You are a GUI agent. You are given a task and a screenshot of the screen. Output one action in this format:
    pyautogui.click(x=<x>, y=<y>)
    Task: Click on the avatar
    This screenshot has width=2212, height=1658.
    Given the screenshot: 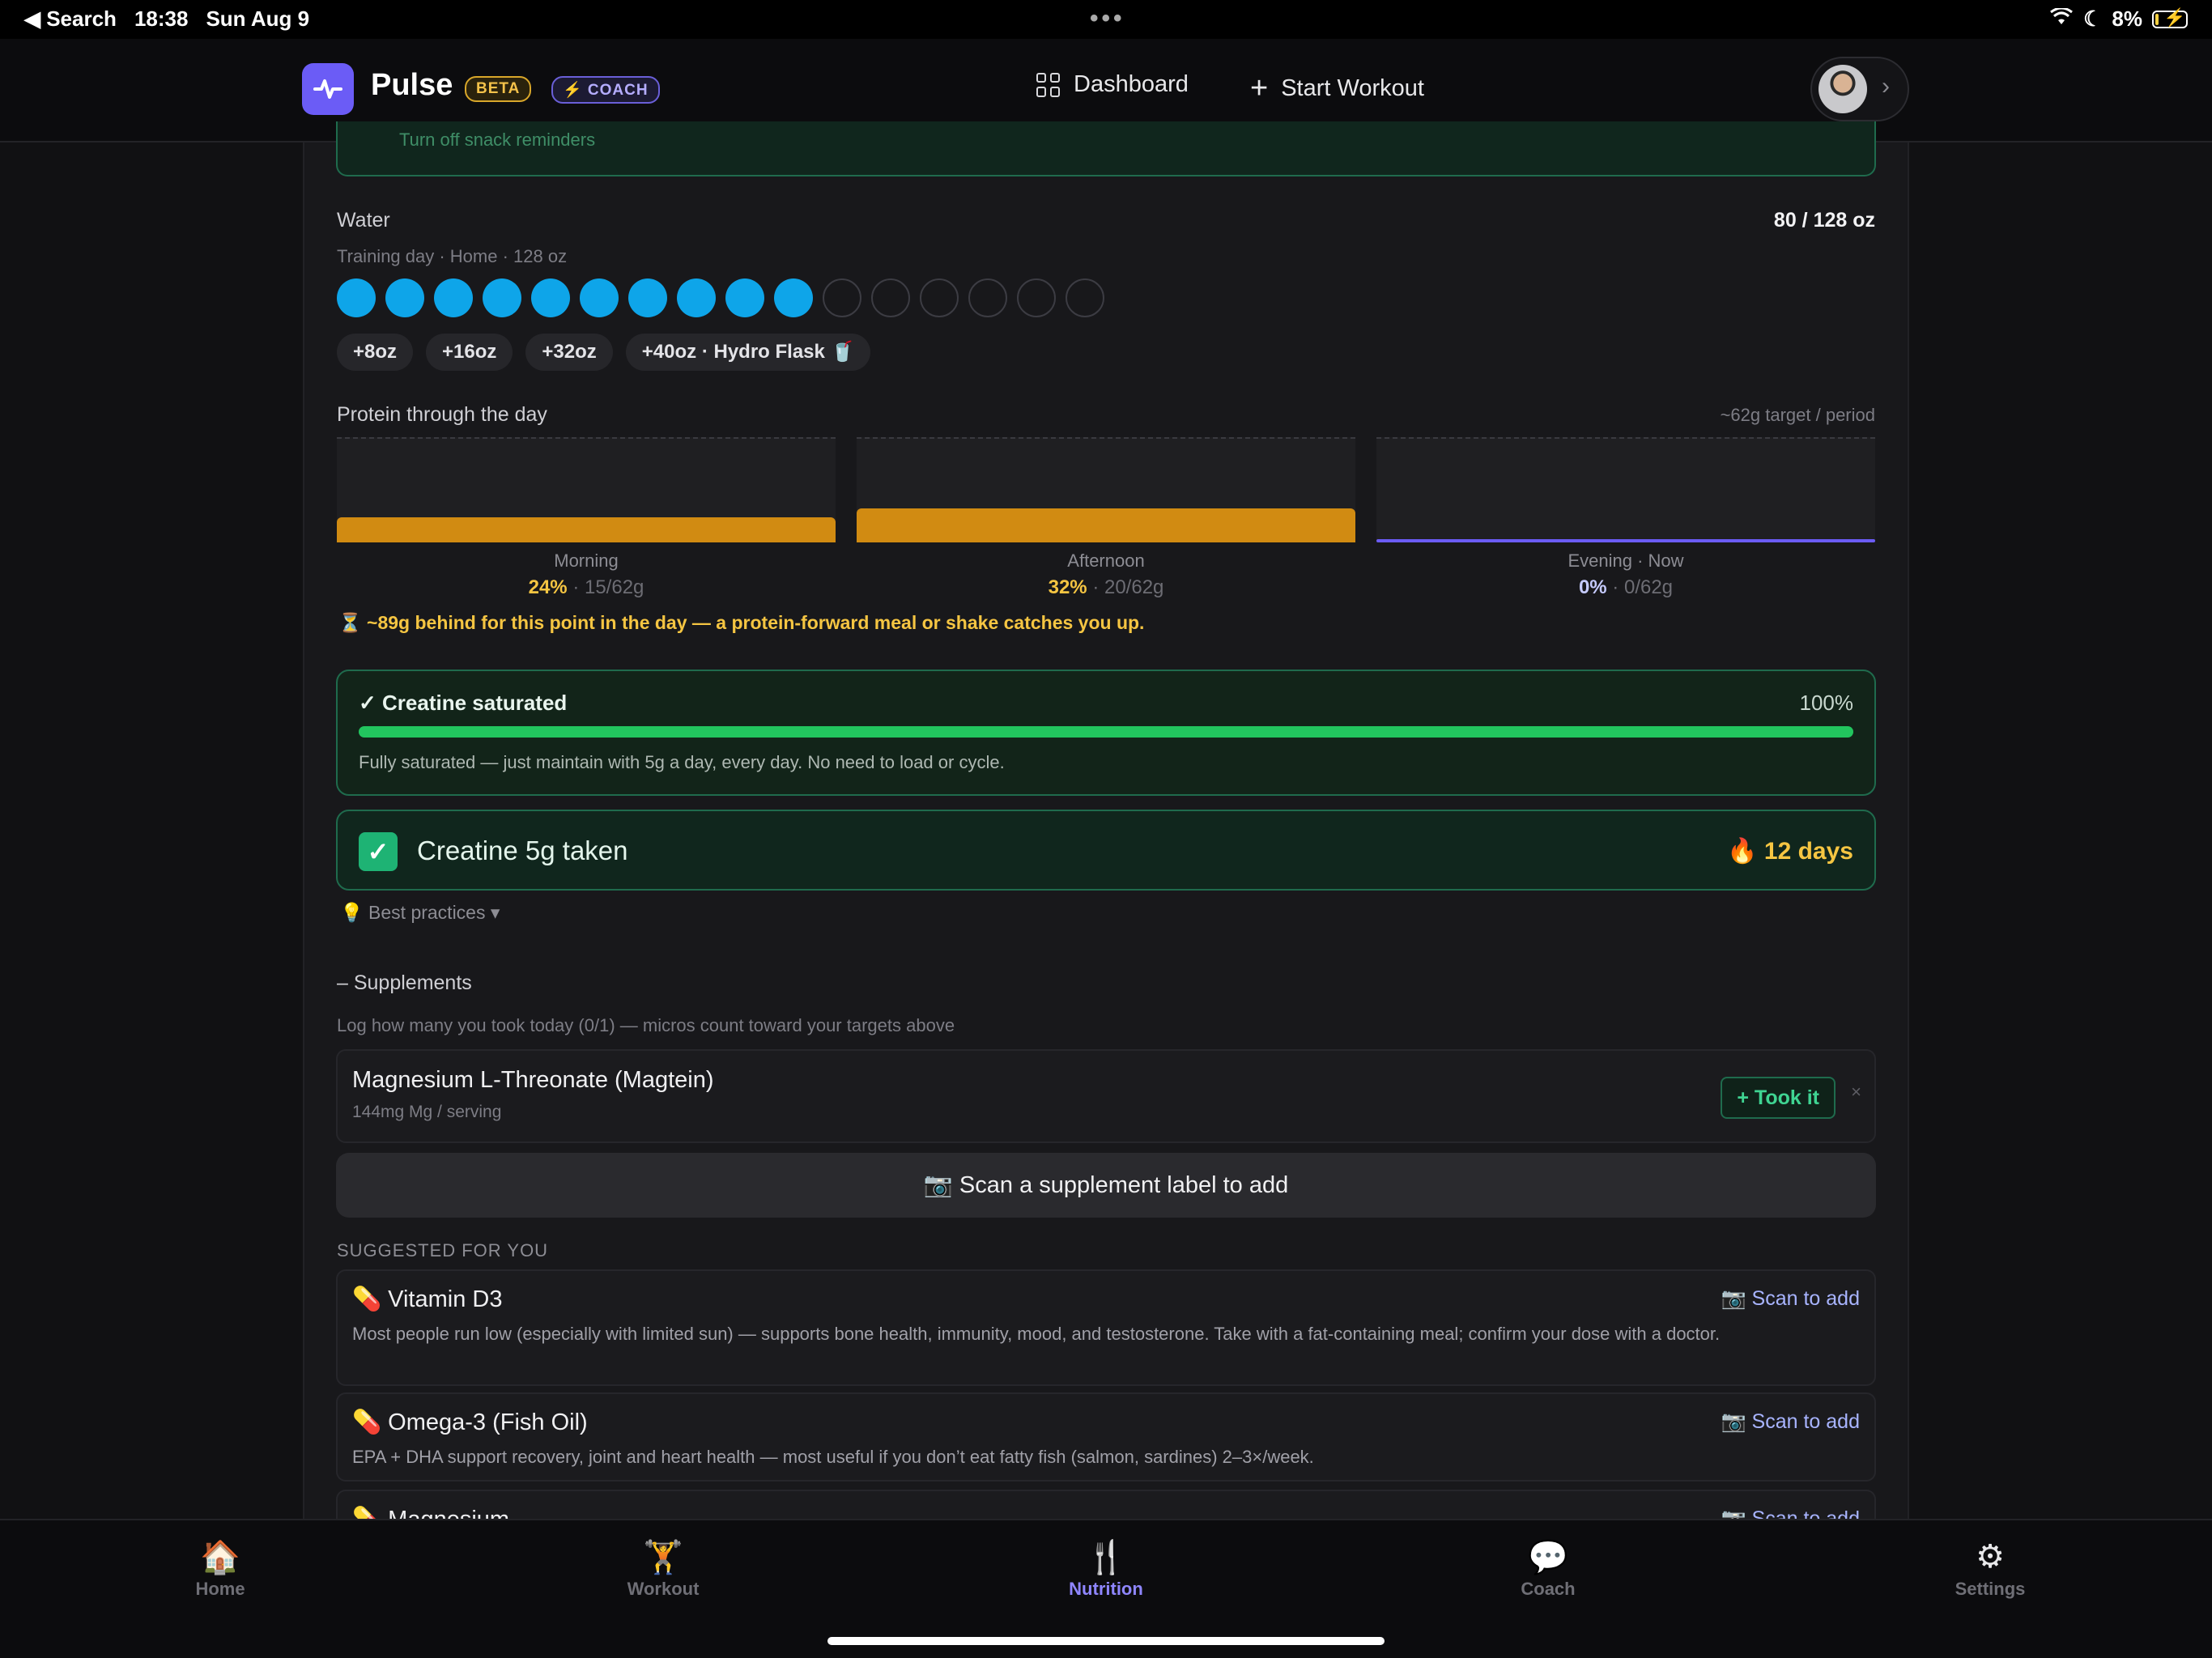 What is the action you would take?
    pyautogui.click(x=1843, y=89)
    